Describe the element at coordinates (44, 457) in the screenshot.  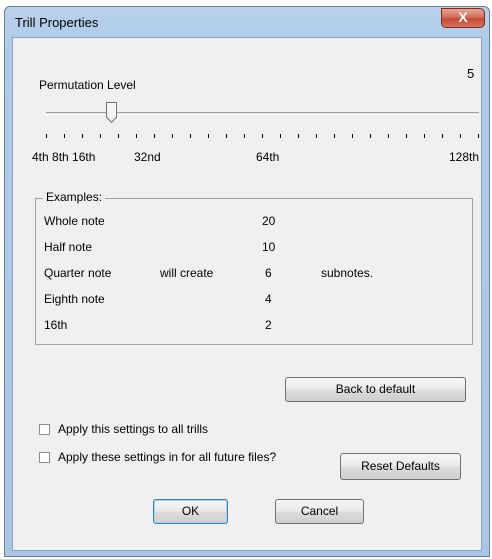
I see `apply-future-files-checkbox` at that location.